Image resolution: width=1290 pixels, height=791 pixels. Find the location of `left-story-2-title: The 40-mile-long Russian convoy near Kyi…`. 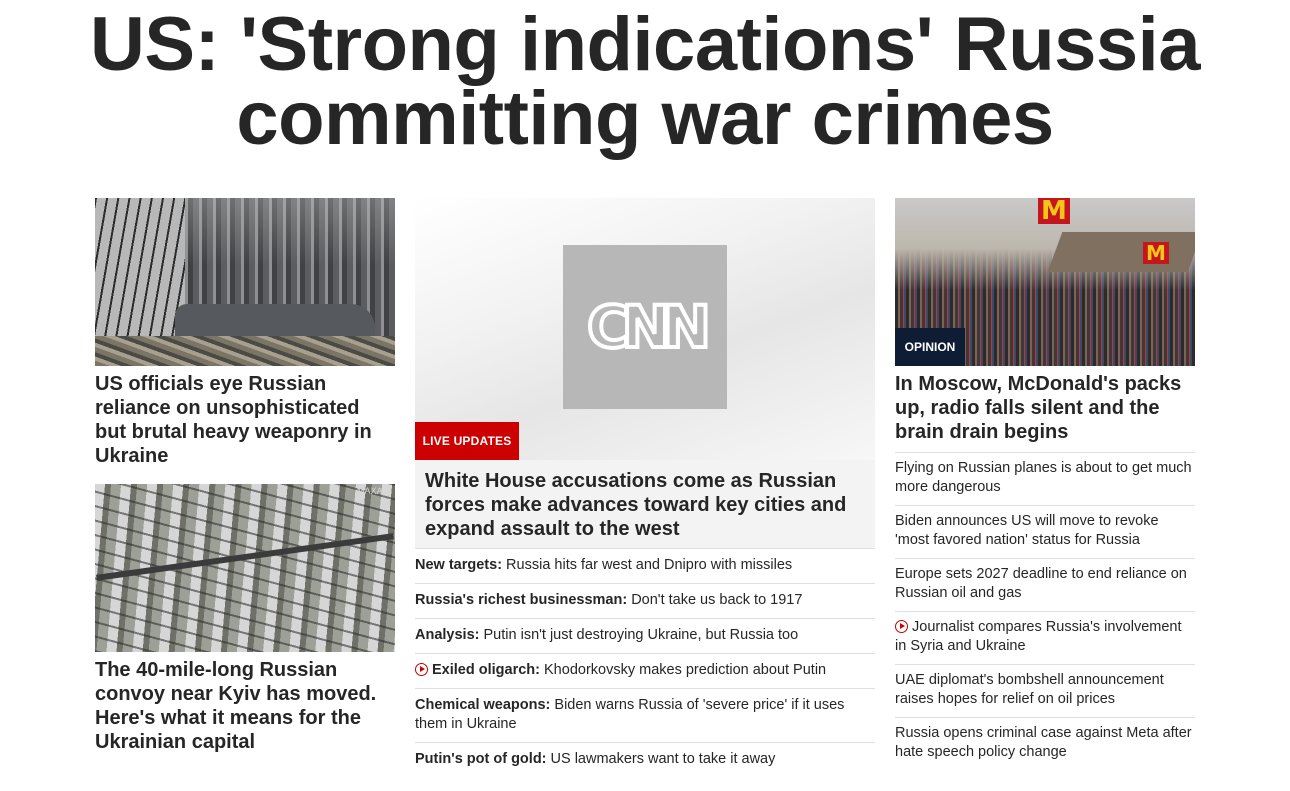

left-story-2-title: The 40-mile-long Russian convoy near Kyi… is located at coordinates (245, 706).